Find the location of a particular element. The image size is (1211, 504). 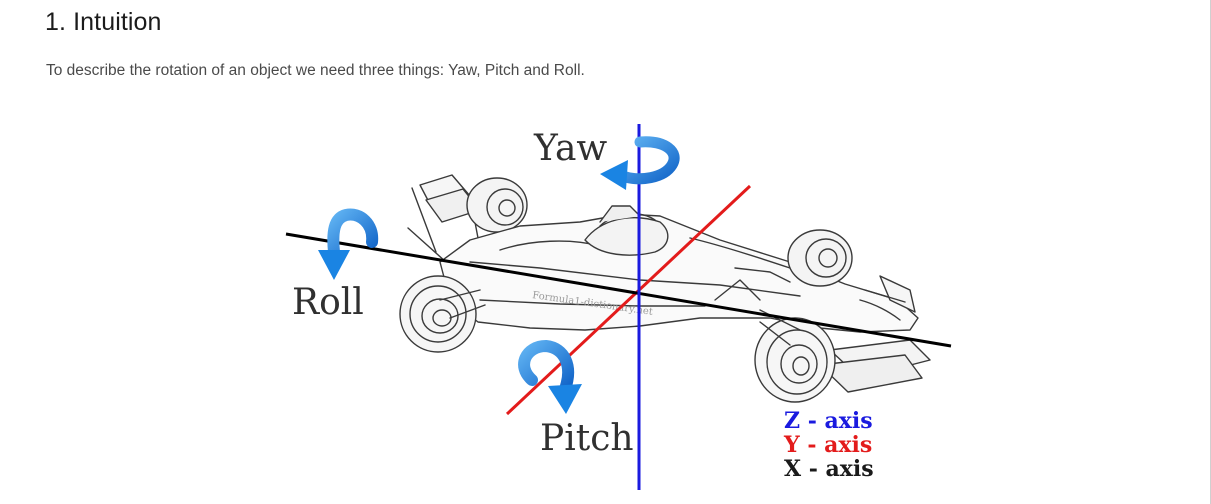

rear-right-wheel is located at coordinates (497, 205).